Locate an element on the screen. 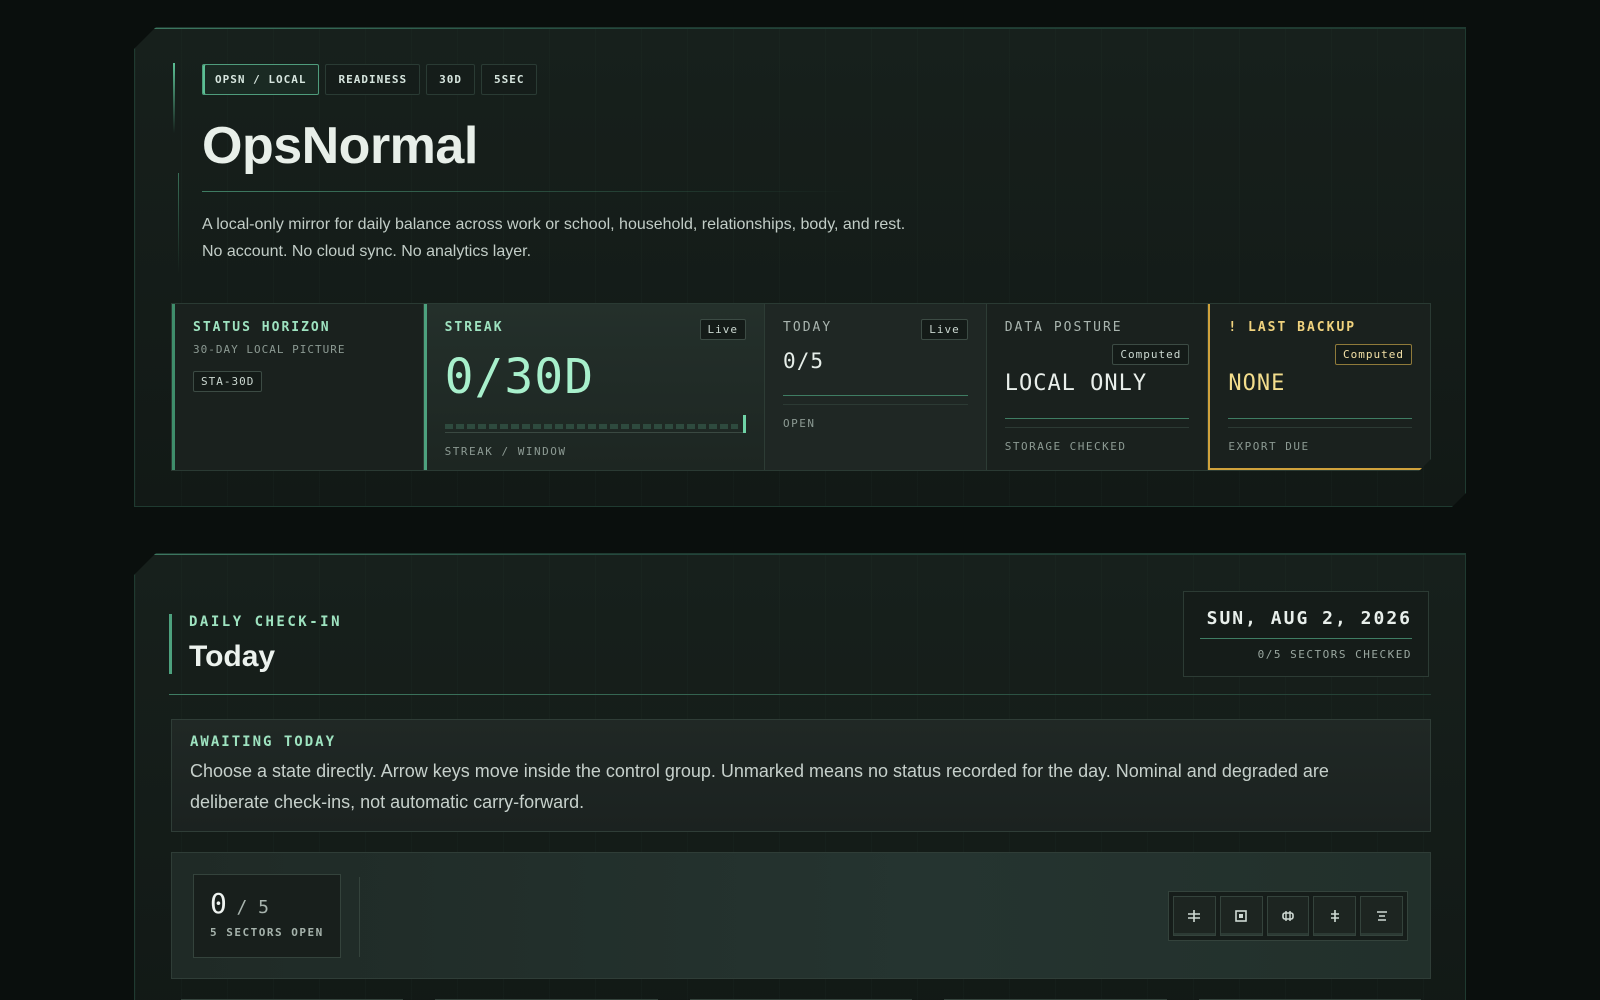 This screenshot has height=1000, width=1600. checkin-kicker: DAILY CHECK-IN is located at coordinates (266, 622).